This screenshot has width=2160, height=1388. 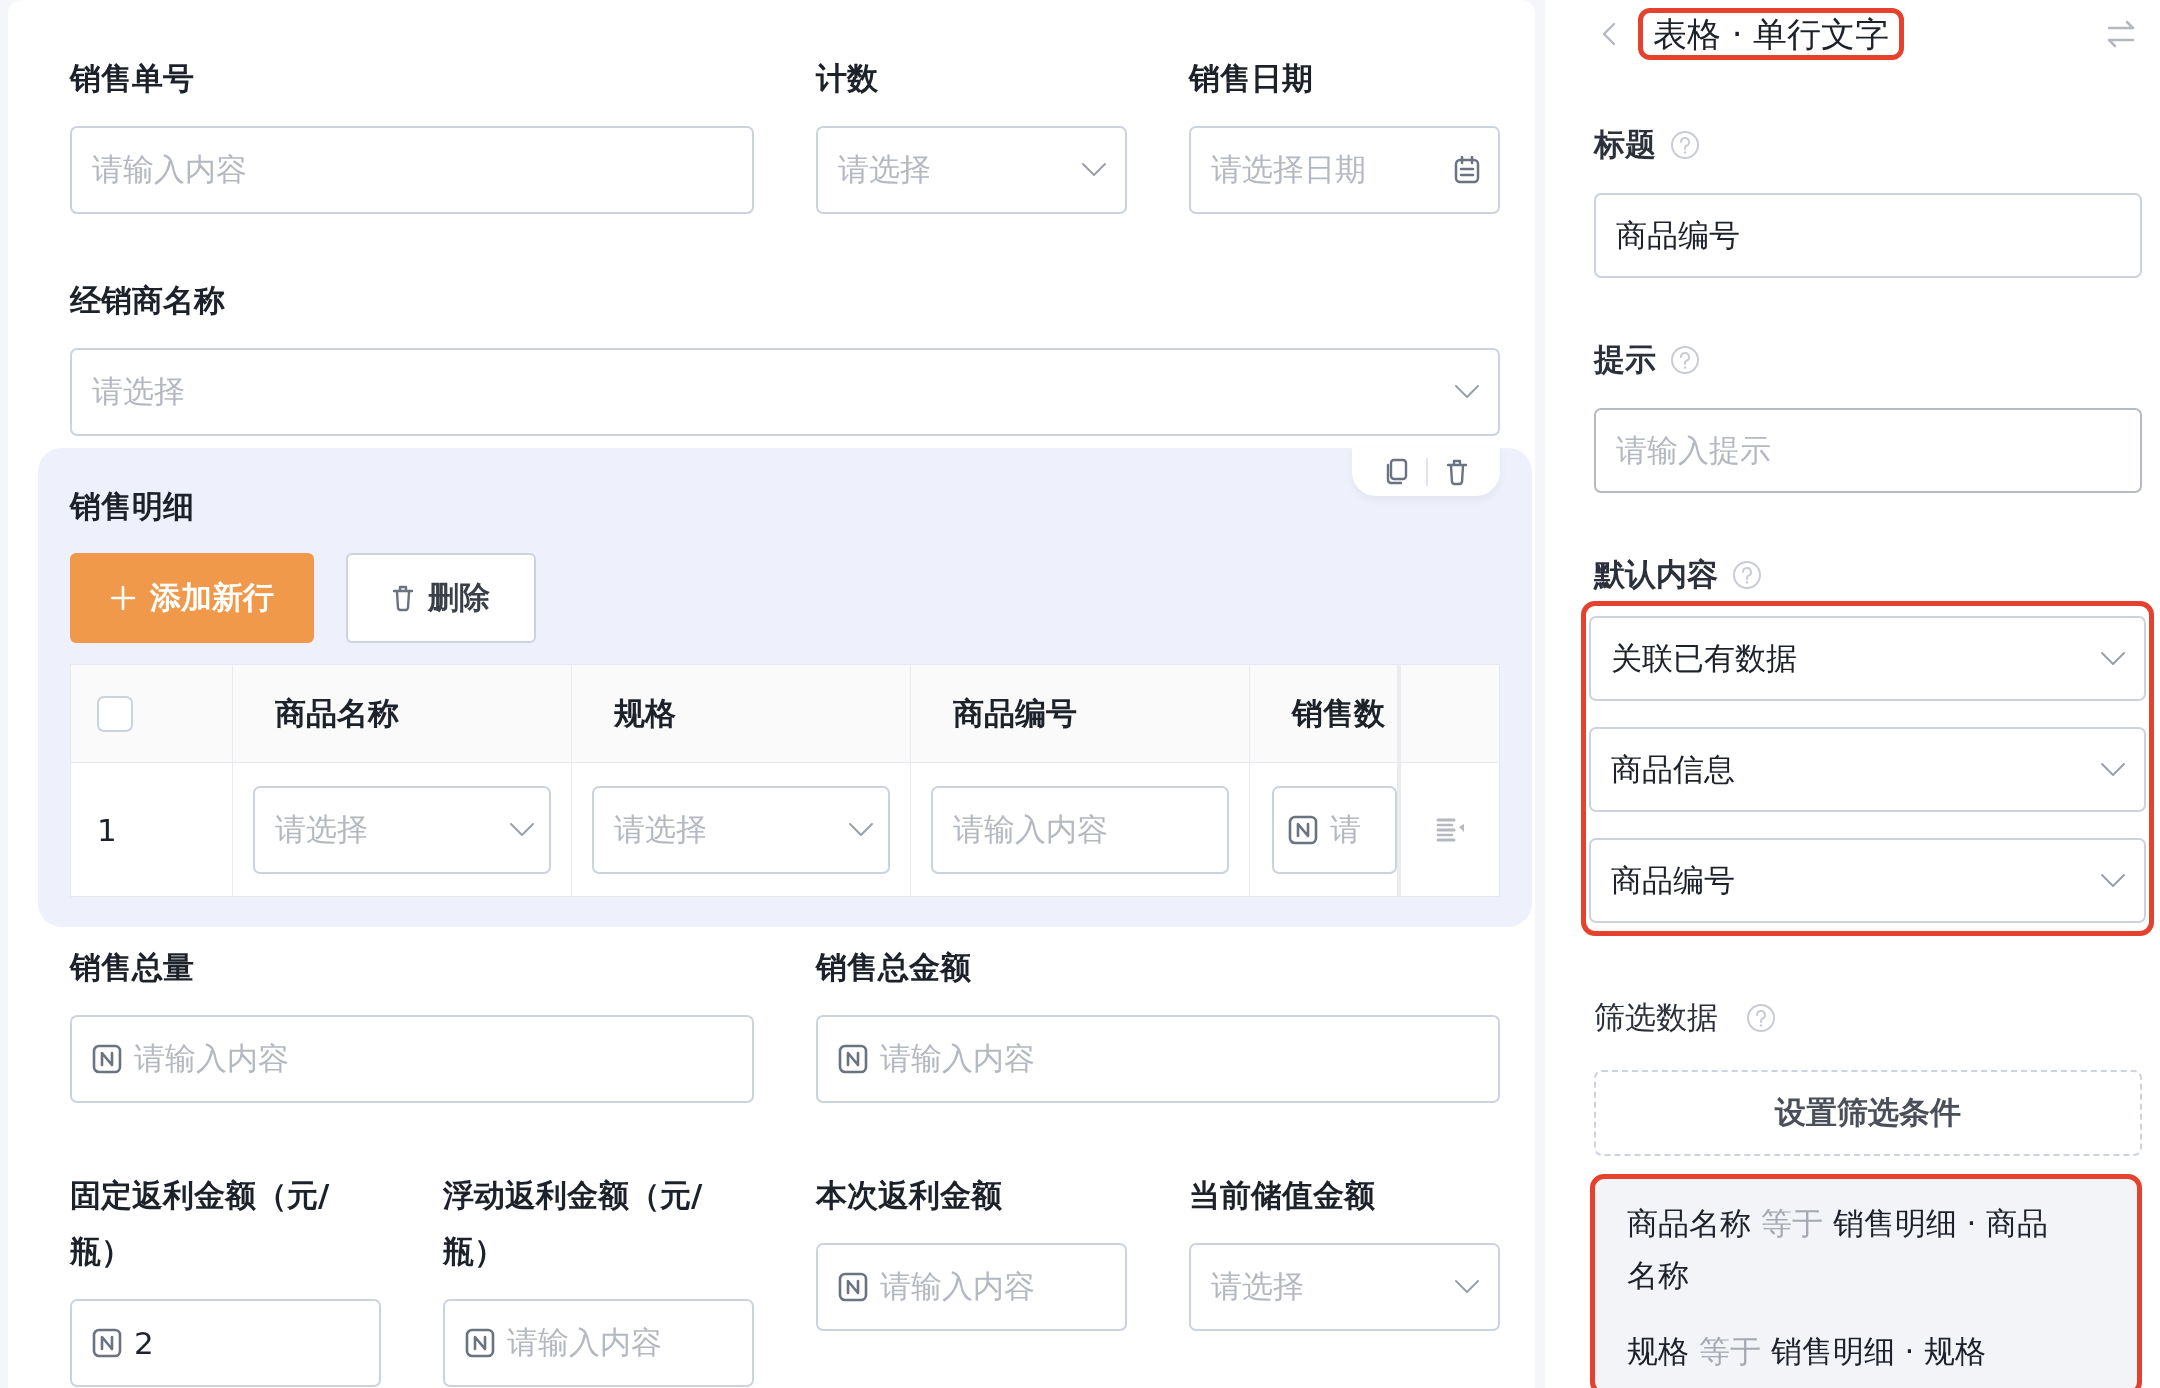 I want to click on select-field: 商品信息, so click(x=1867, y=769).